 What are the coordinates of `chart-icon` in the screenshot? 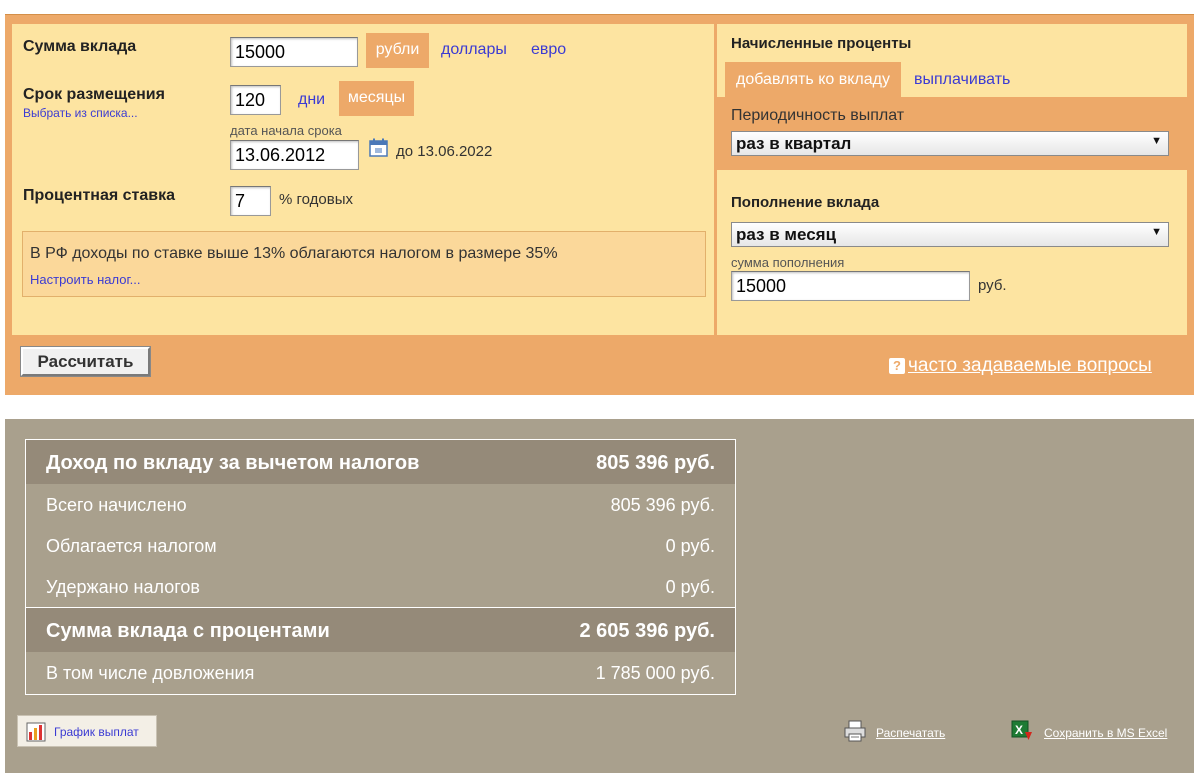 It's located at (36, 732).